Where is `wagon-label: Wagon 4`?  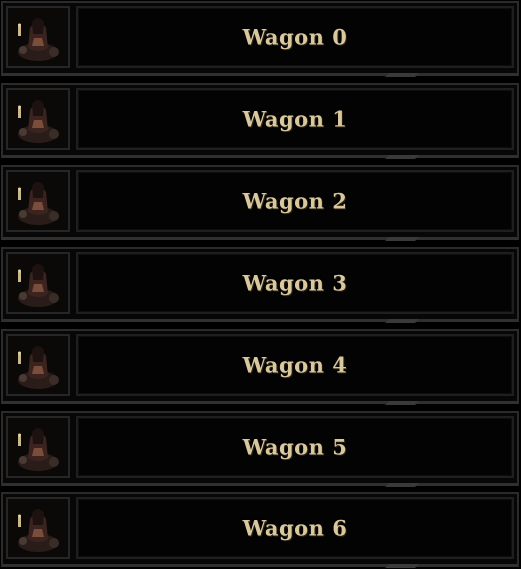
wagon-label: Wagon 4 is located at coordinates (295, 365).